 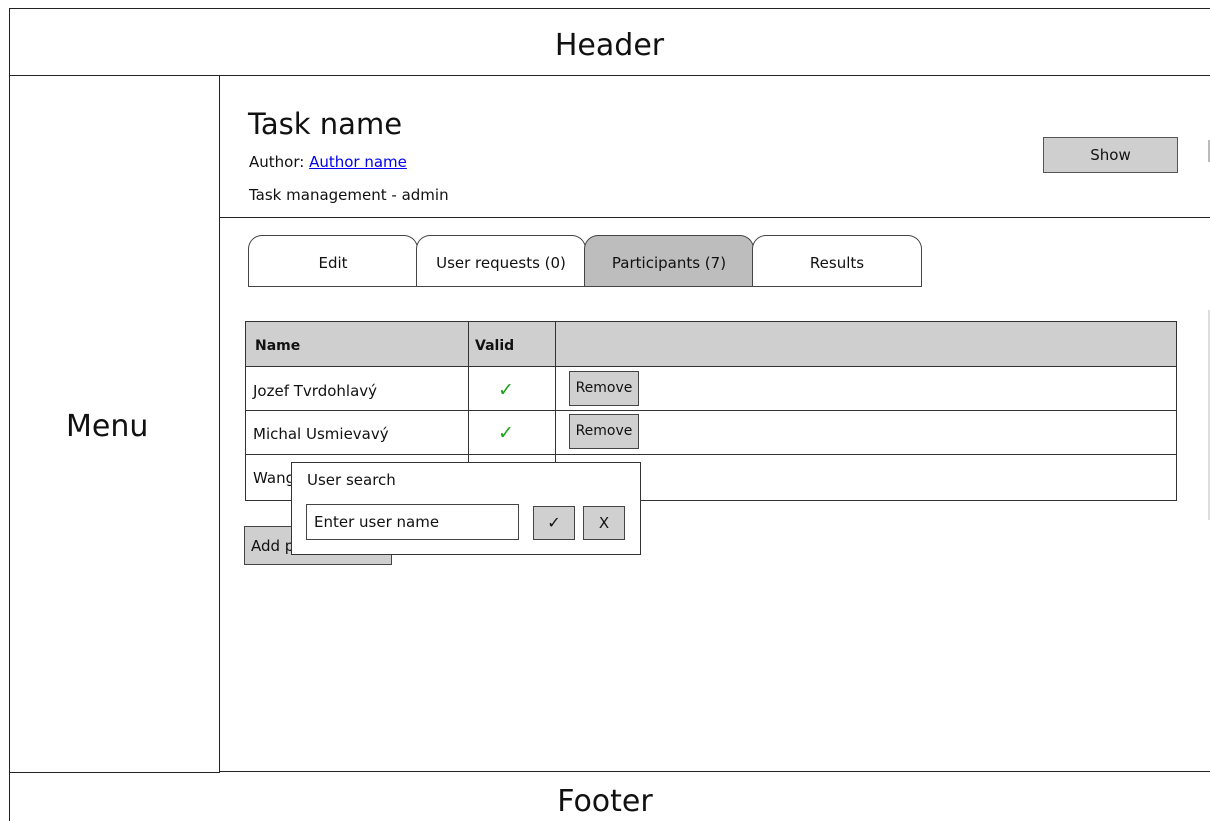 I want to click on table-header: Name Valid, so click(x=711, y=344).